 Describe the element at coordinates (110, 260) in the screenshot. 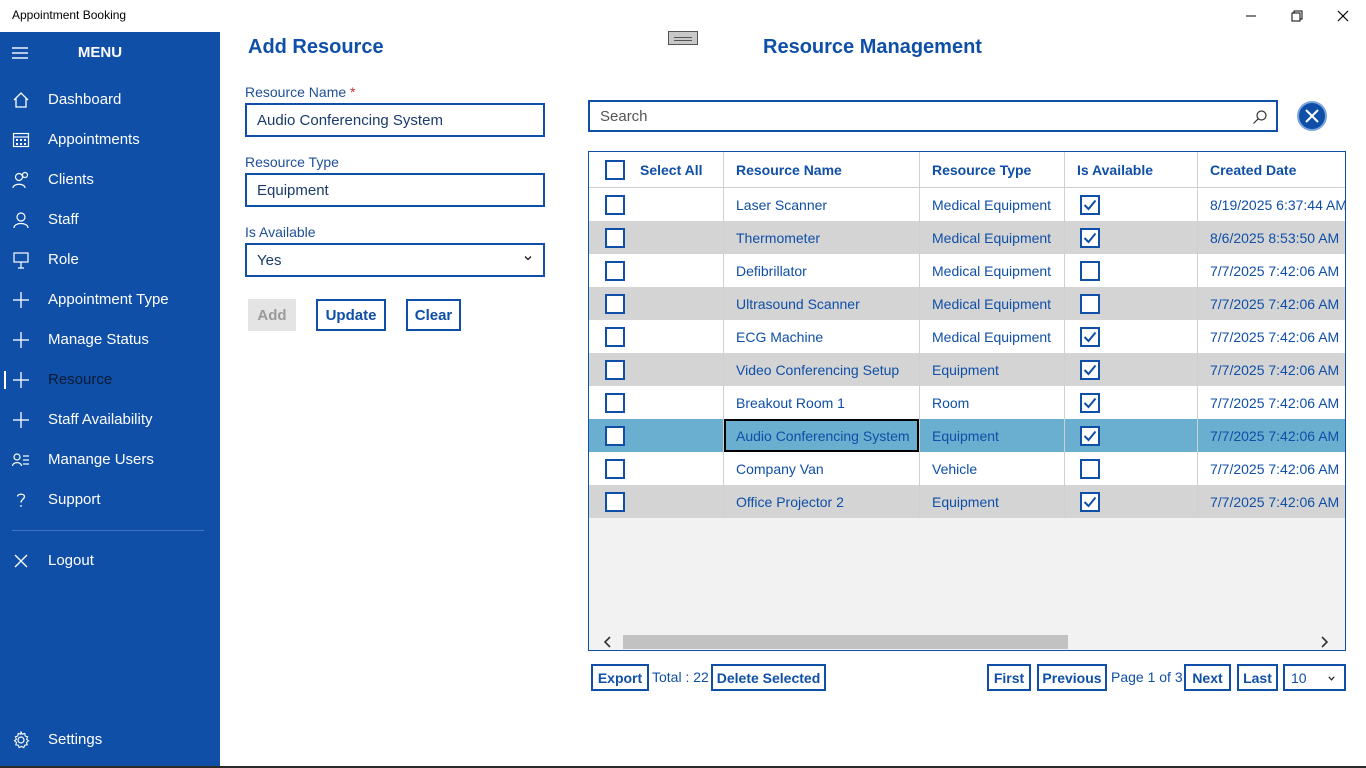

I see `sidebar-item-role: Role` at that location.